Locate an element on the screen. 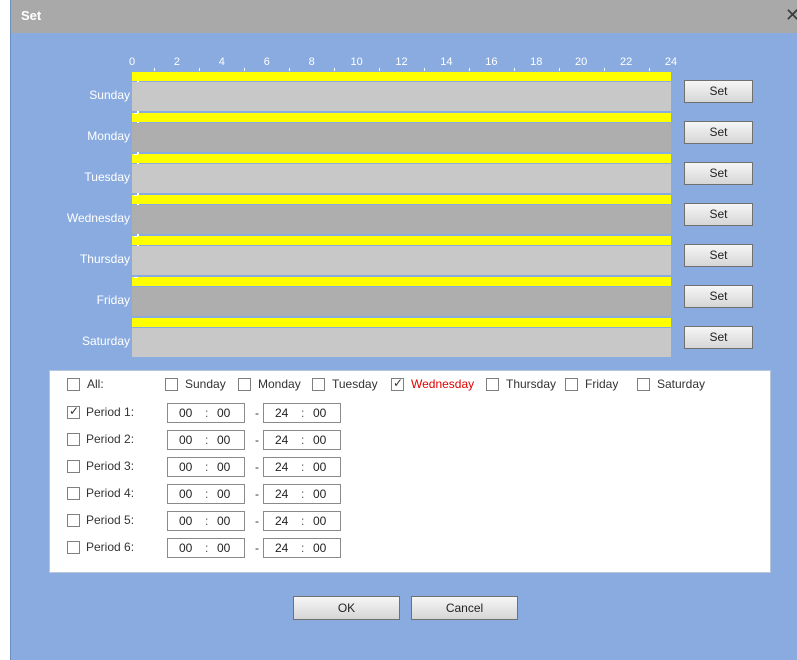 This screenshot has height=660, width=797. day-checkbox-thursday is located at coordinates (492, 384).